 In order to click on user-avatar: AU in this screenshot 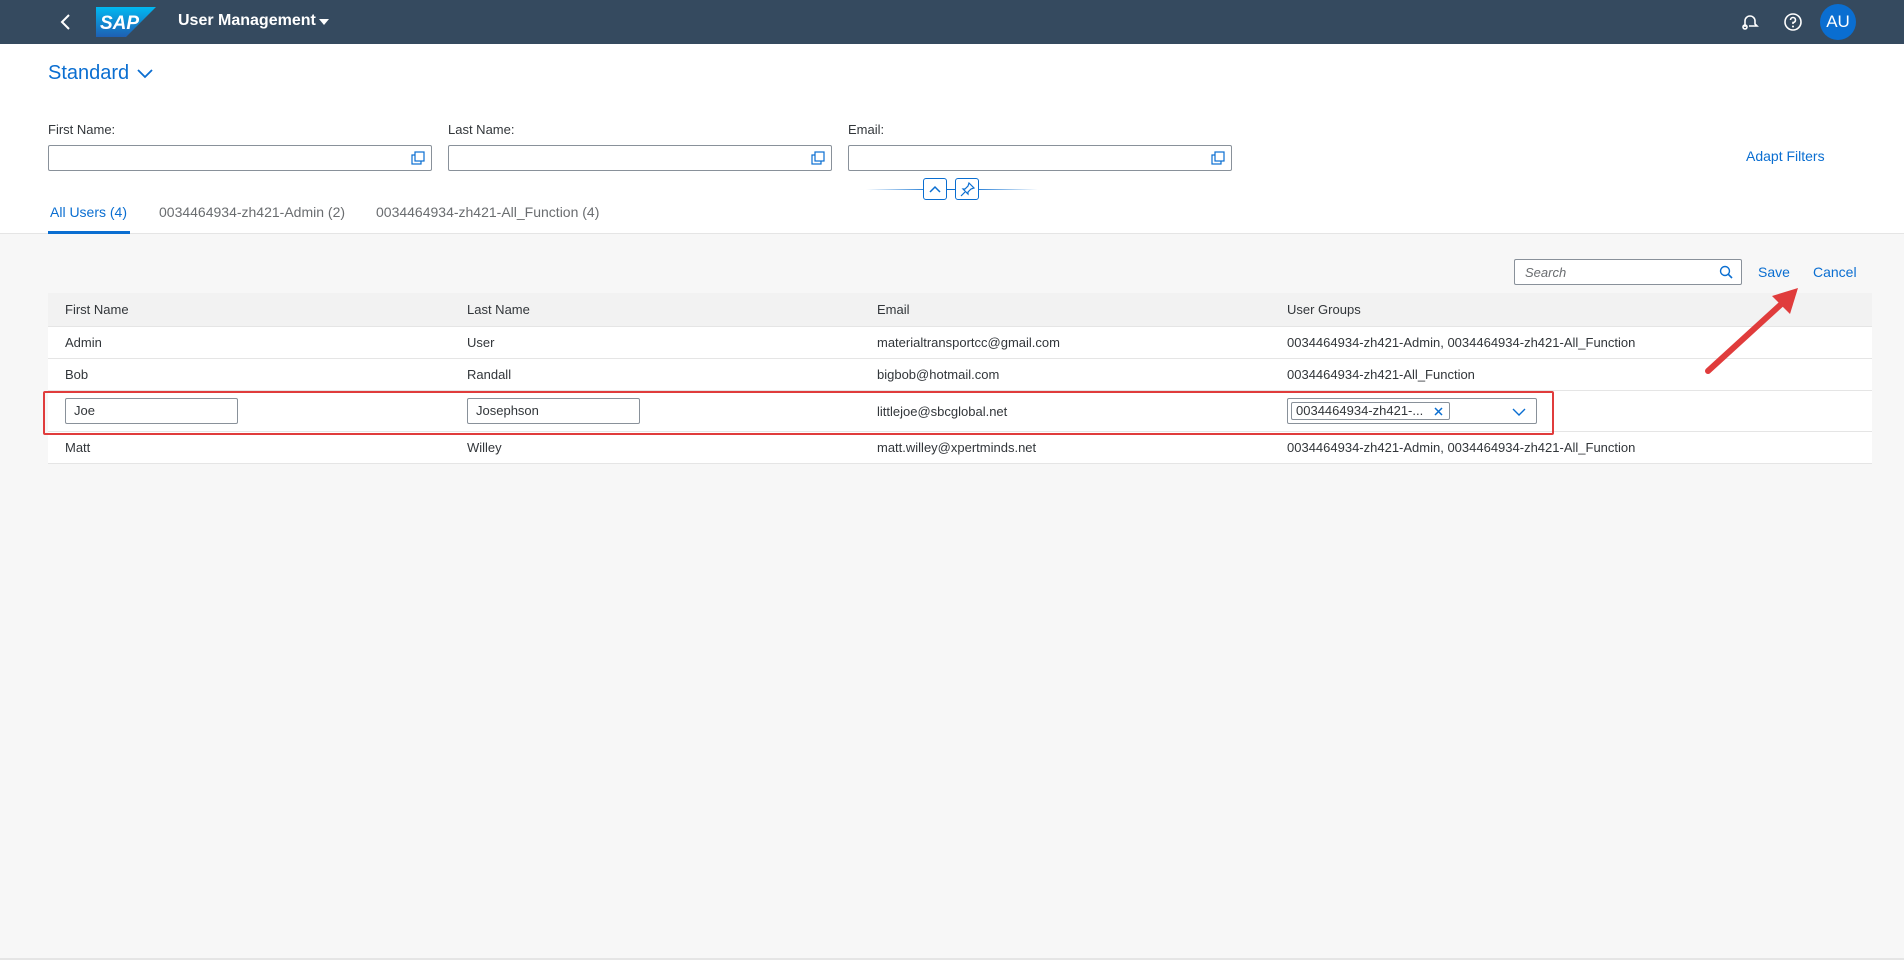, I will do `click(1838, 22)`.